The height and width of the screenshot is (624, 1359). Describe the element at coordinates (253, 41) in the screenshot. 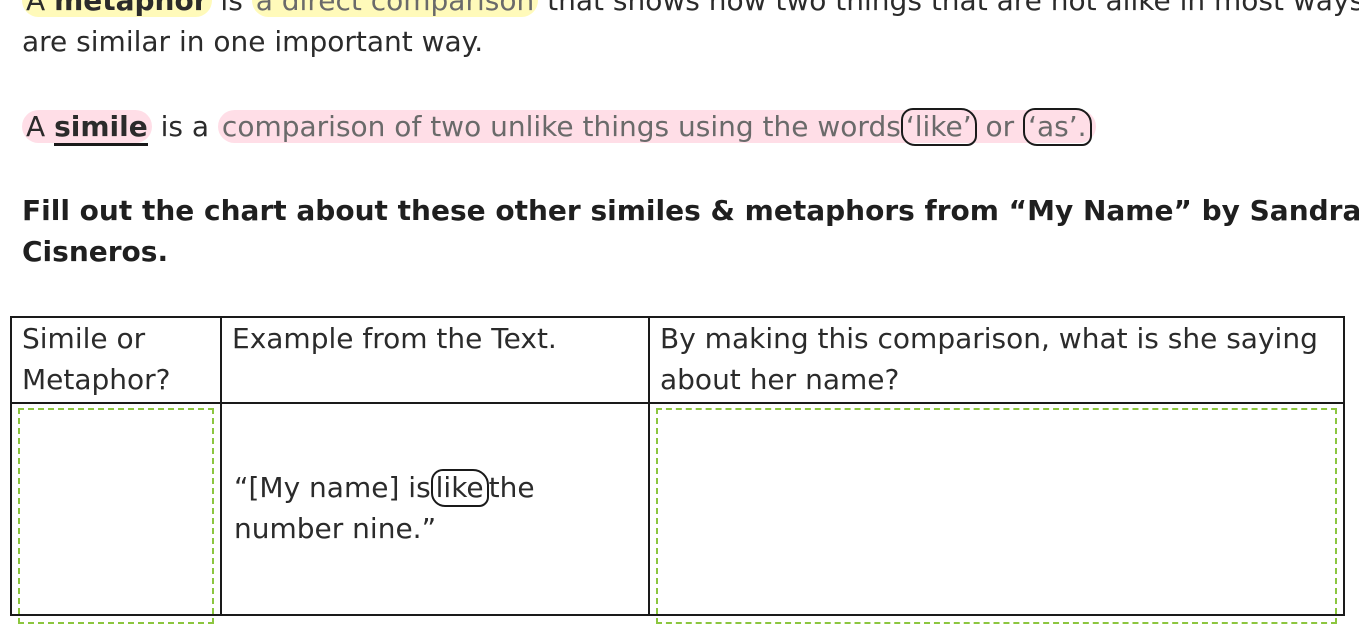

I see `metaphor-definition-line2: are similar in one important way.` at that location.